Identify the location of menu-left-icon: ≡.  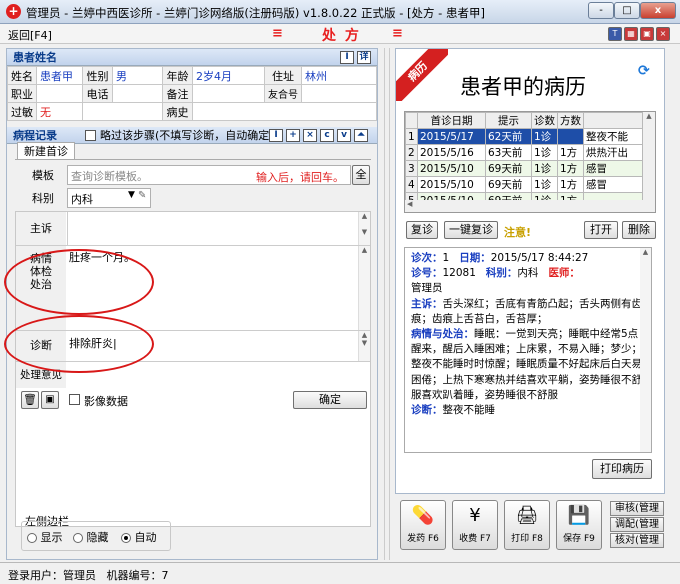
(277, 33).